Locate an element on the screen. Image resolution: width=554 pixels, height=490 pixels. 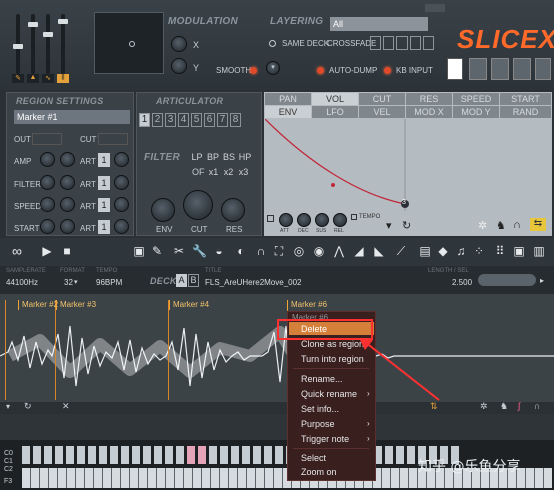
menu-item-zoom-on: Zoom on is located at coordinates (319, 472).